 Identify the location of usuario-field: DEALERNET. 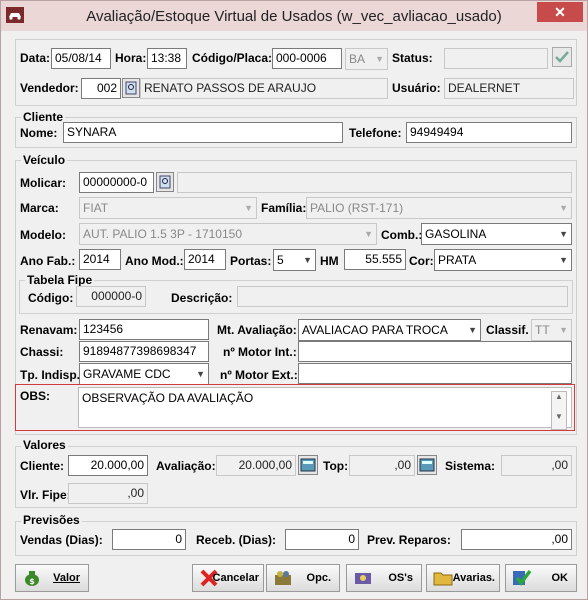
(509, 88).